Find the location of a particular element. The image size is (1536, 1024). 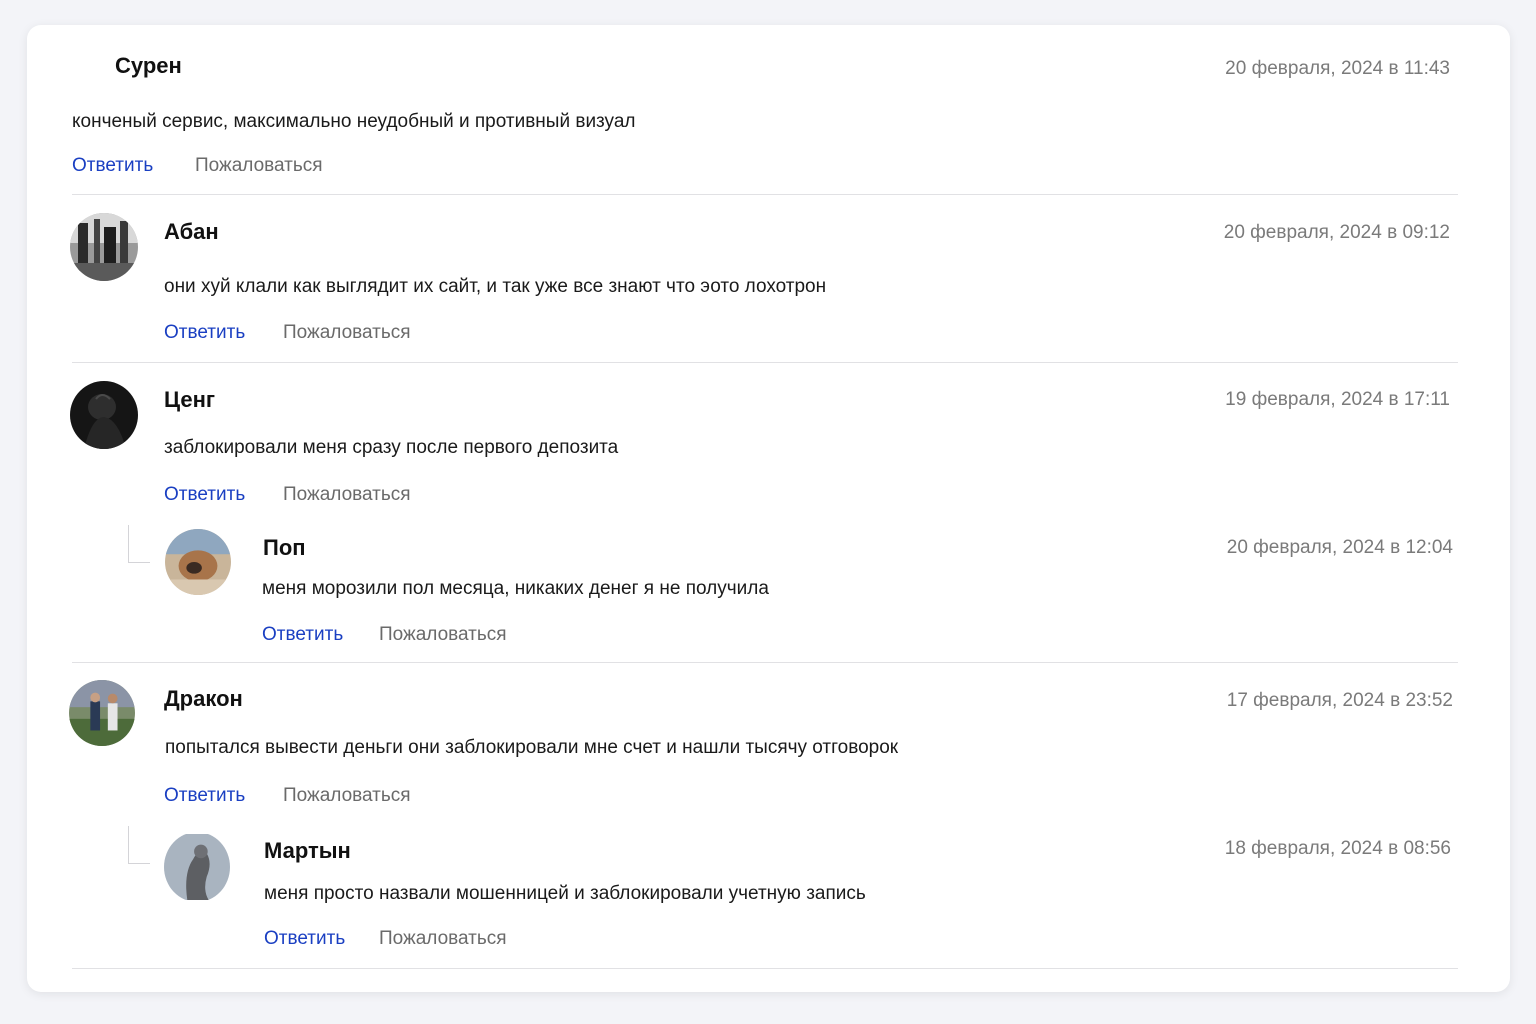

comment-author: Дракон is located at coordinates (203, 698).